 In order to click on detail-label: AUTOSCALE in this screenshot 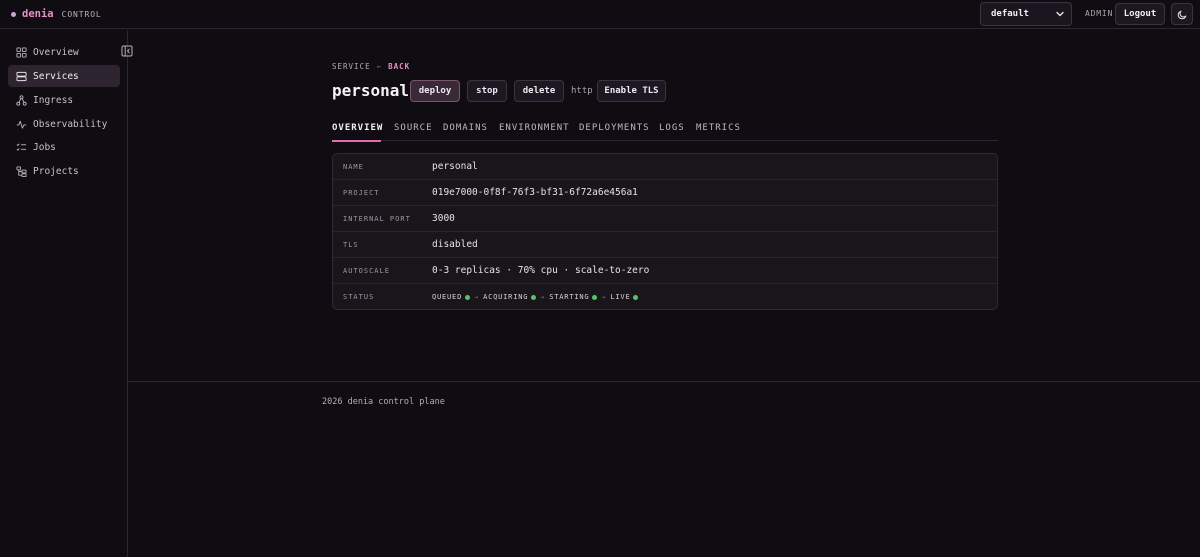, I will do `click(366, 271)`.